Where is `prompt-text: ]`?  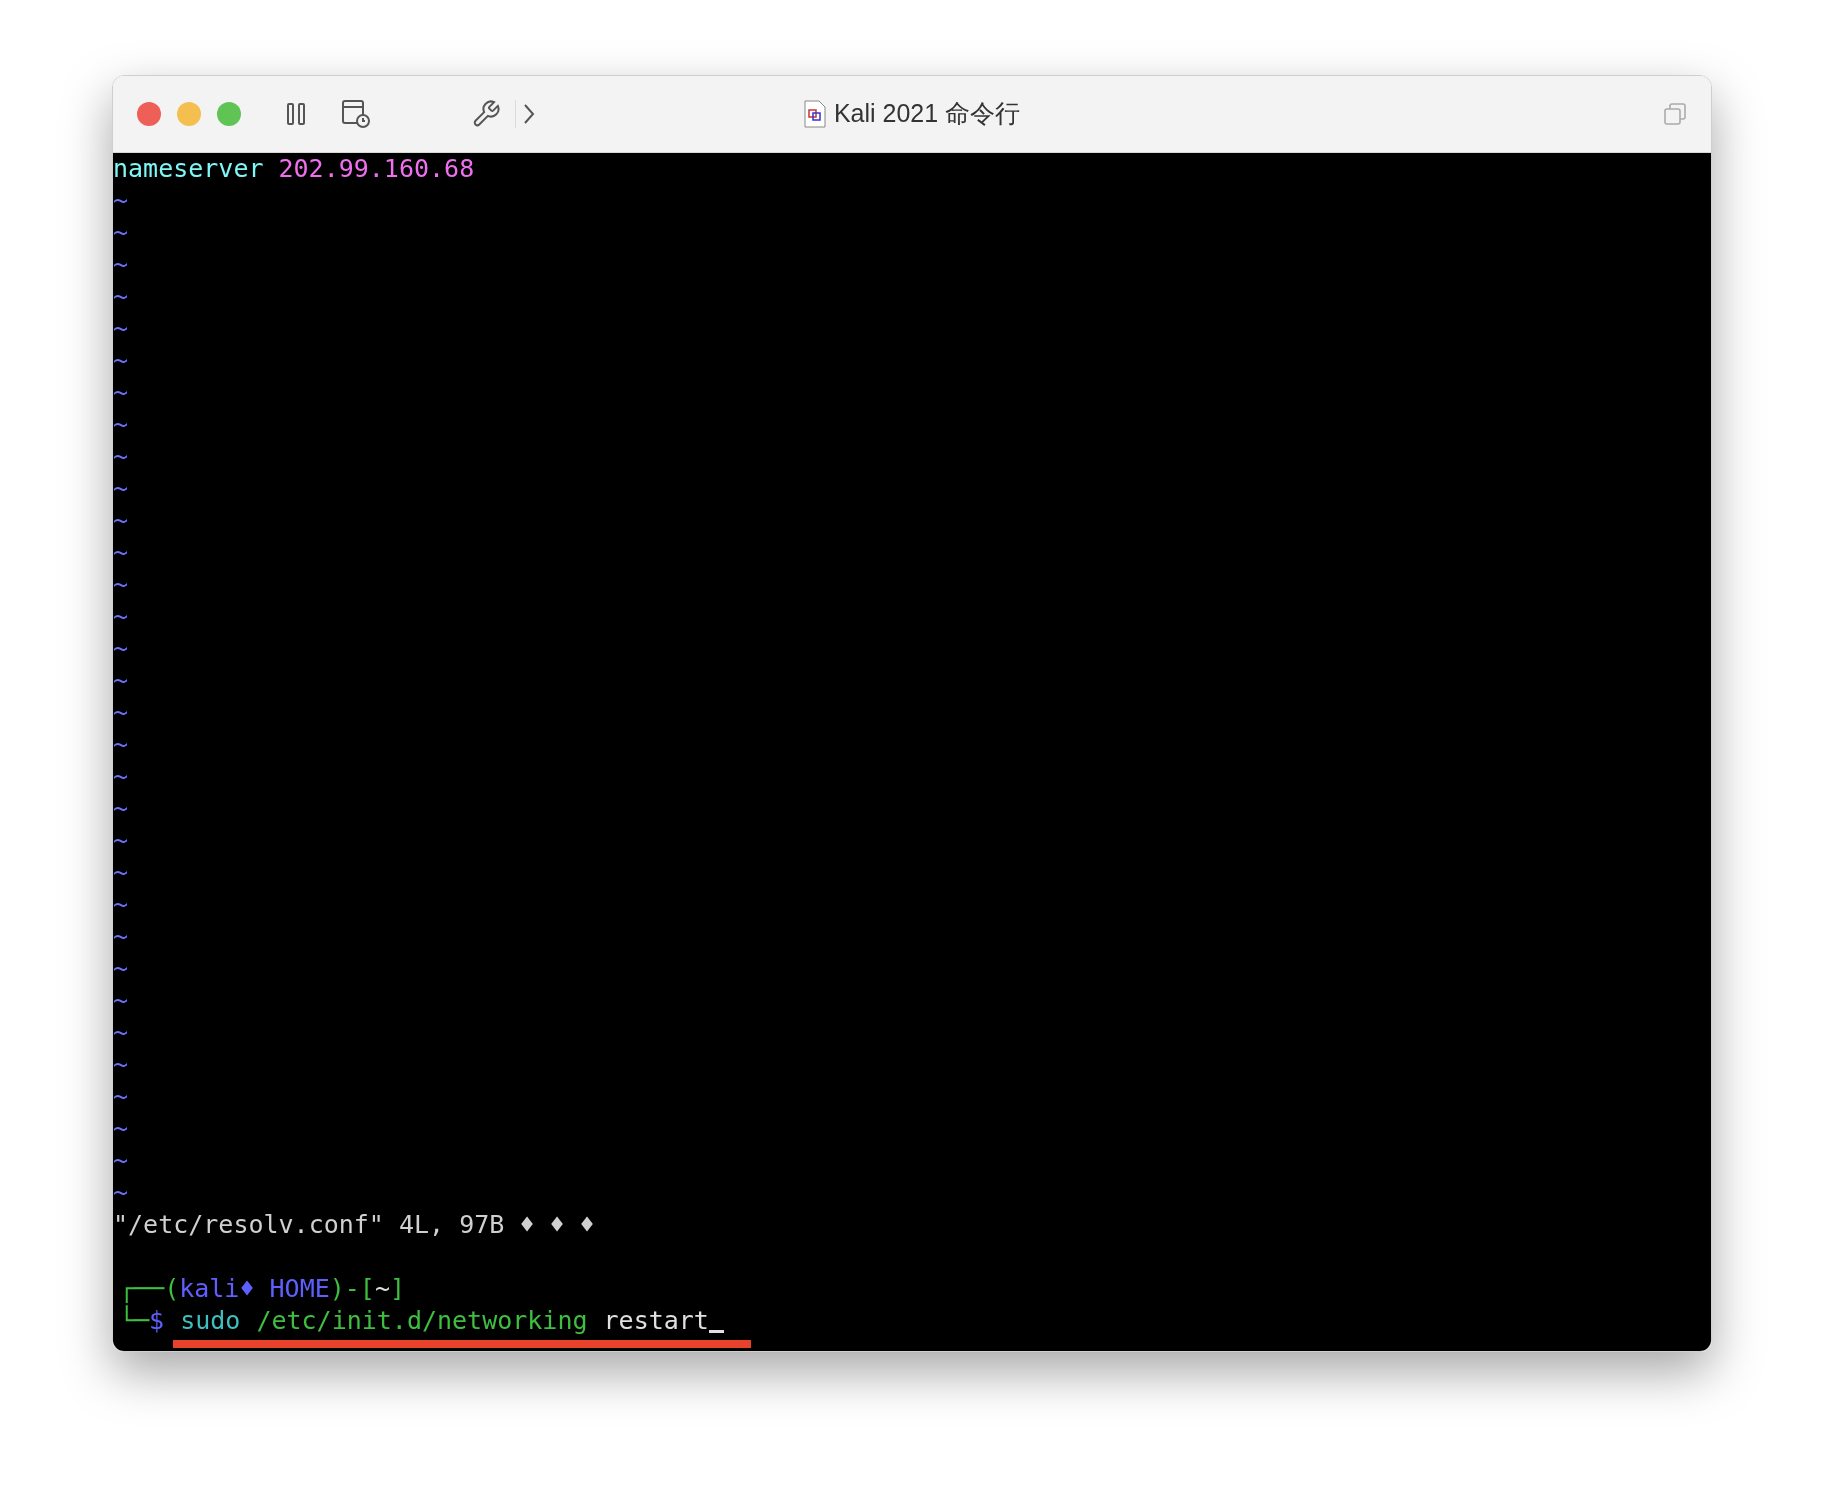
prompt-text: ] is located at coordinates (397, 1289).